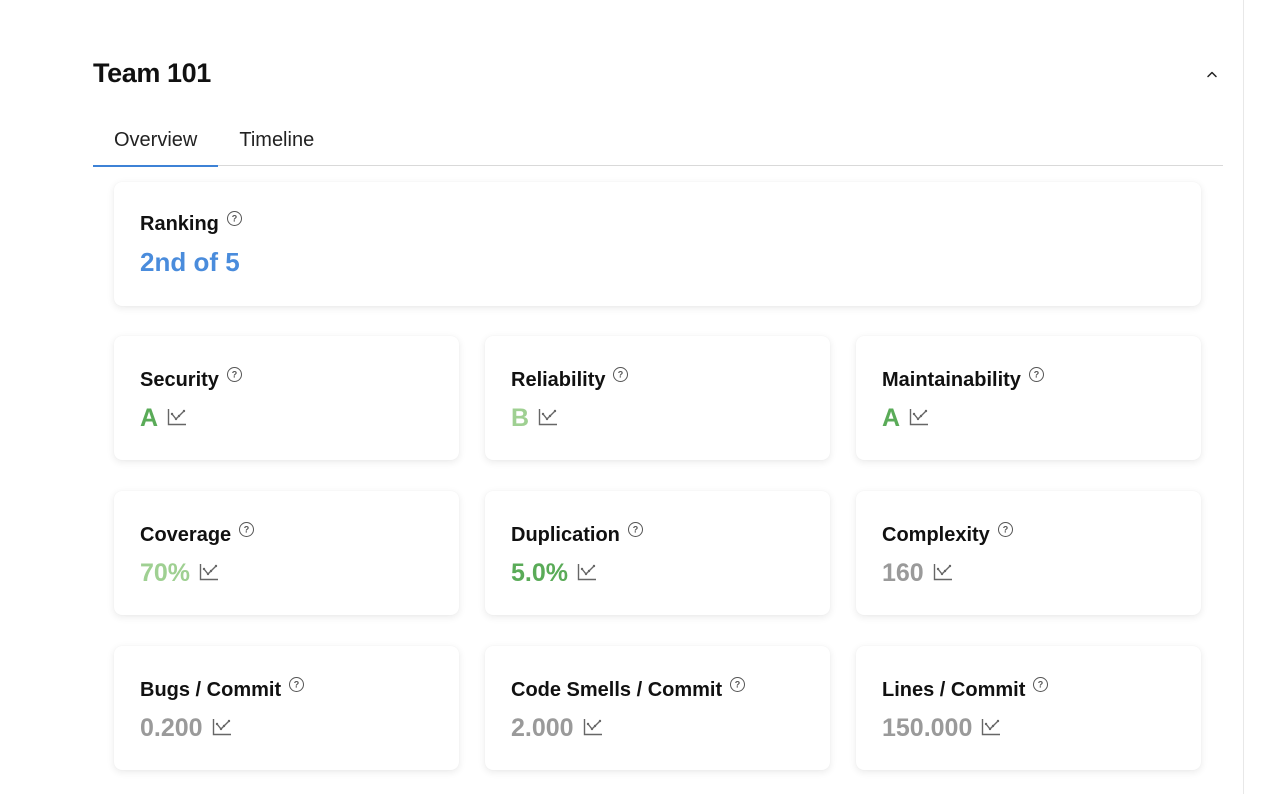  I want to click on metric-value-row: 160, so click(917, 573).